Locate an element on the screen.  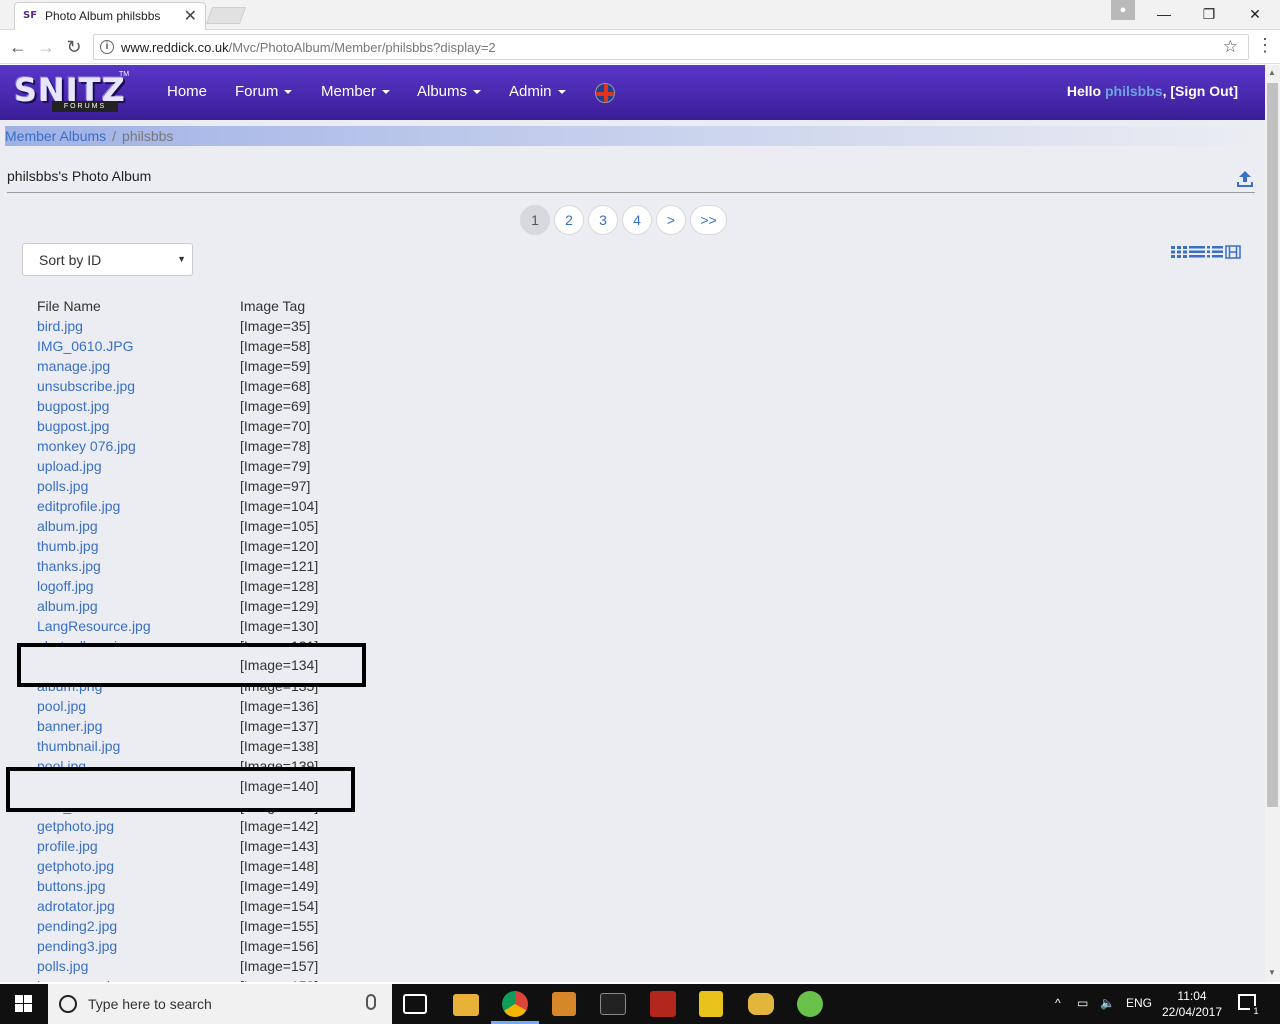
filmstrip-view-icon is located at coordinates (1233, 252).